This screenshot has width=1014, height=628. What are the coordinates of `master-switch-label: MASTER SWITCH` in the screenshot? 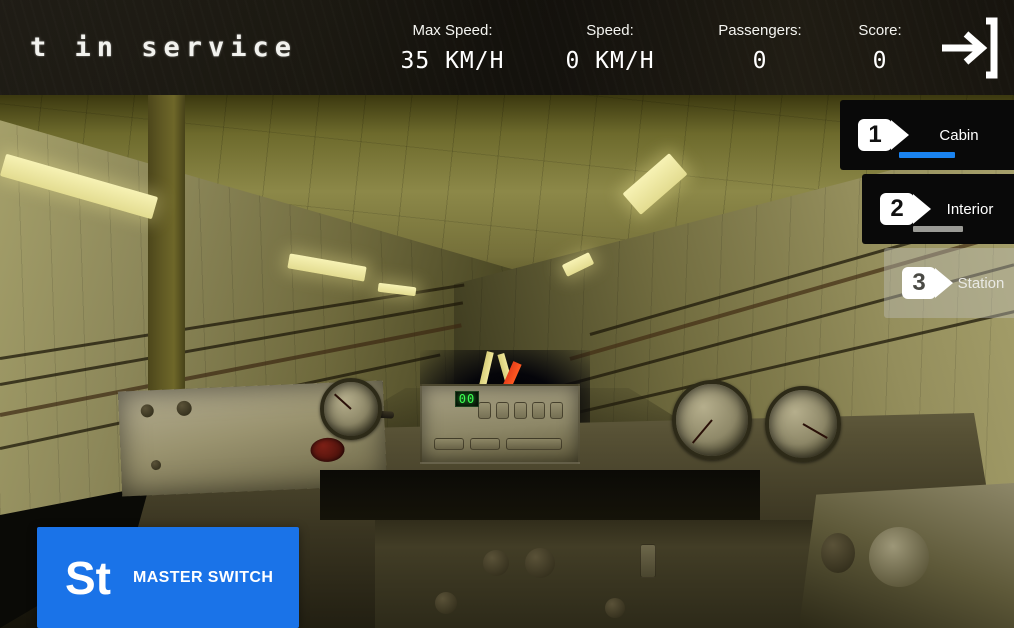 It's located at (203, 577).